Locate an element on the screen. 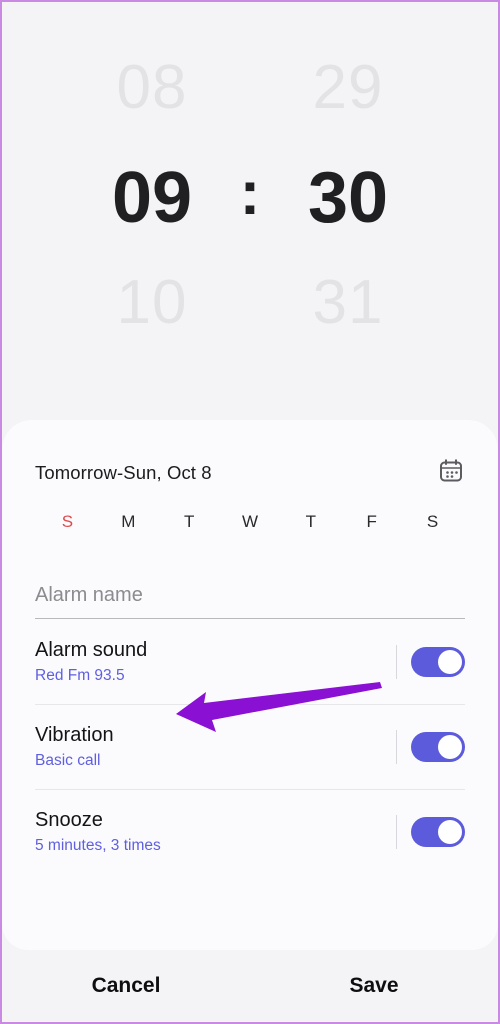  snooze-subtitle: 5 minutes, 3 times is located at coordinates (98, 845).